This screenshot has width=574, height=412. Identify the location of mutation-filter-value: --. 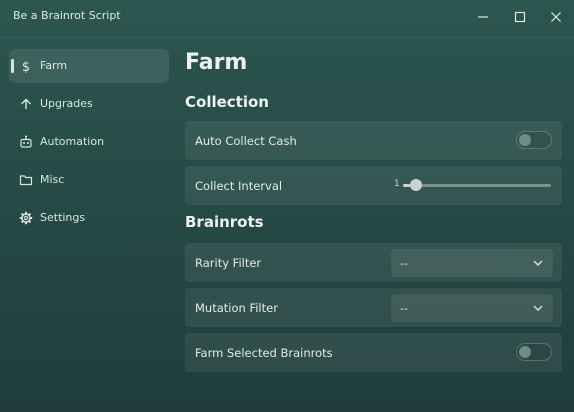
(404, 308).